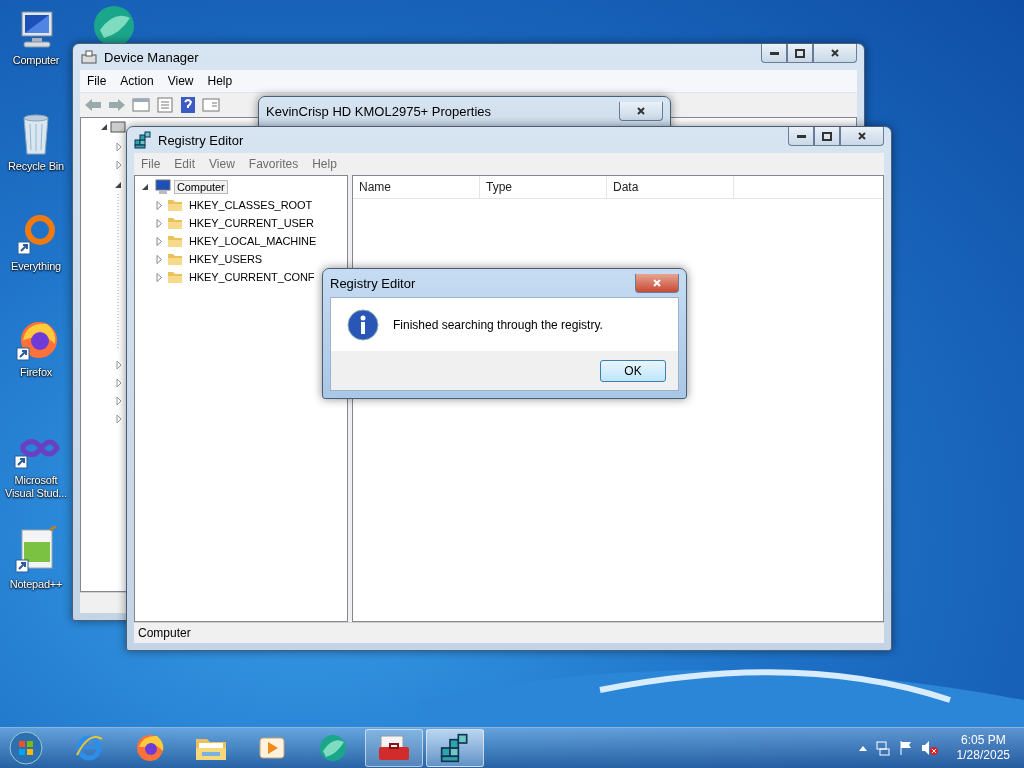  What do you see at coordinates (36, 266) in the screenshot?
I see `icon-label: Everything` at bounding box center [36, 266].